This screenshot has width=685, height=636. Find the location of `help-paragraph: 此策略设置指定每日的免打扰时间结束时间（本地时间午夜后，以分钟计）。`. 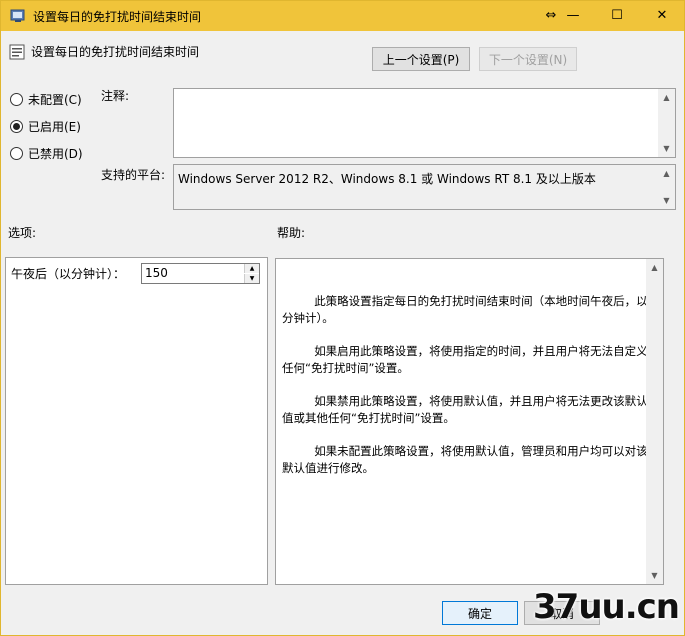

help-paragraph: 此策略设置指定每日的免打扰时间结束时间（本地时间午夜后，以分钟计）。 is located at coordinates (465, 309).